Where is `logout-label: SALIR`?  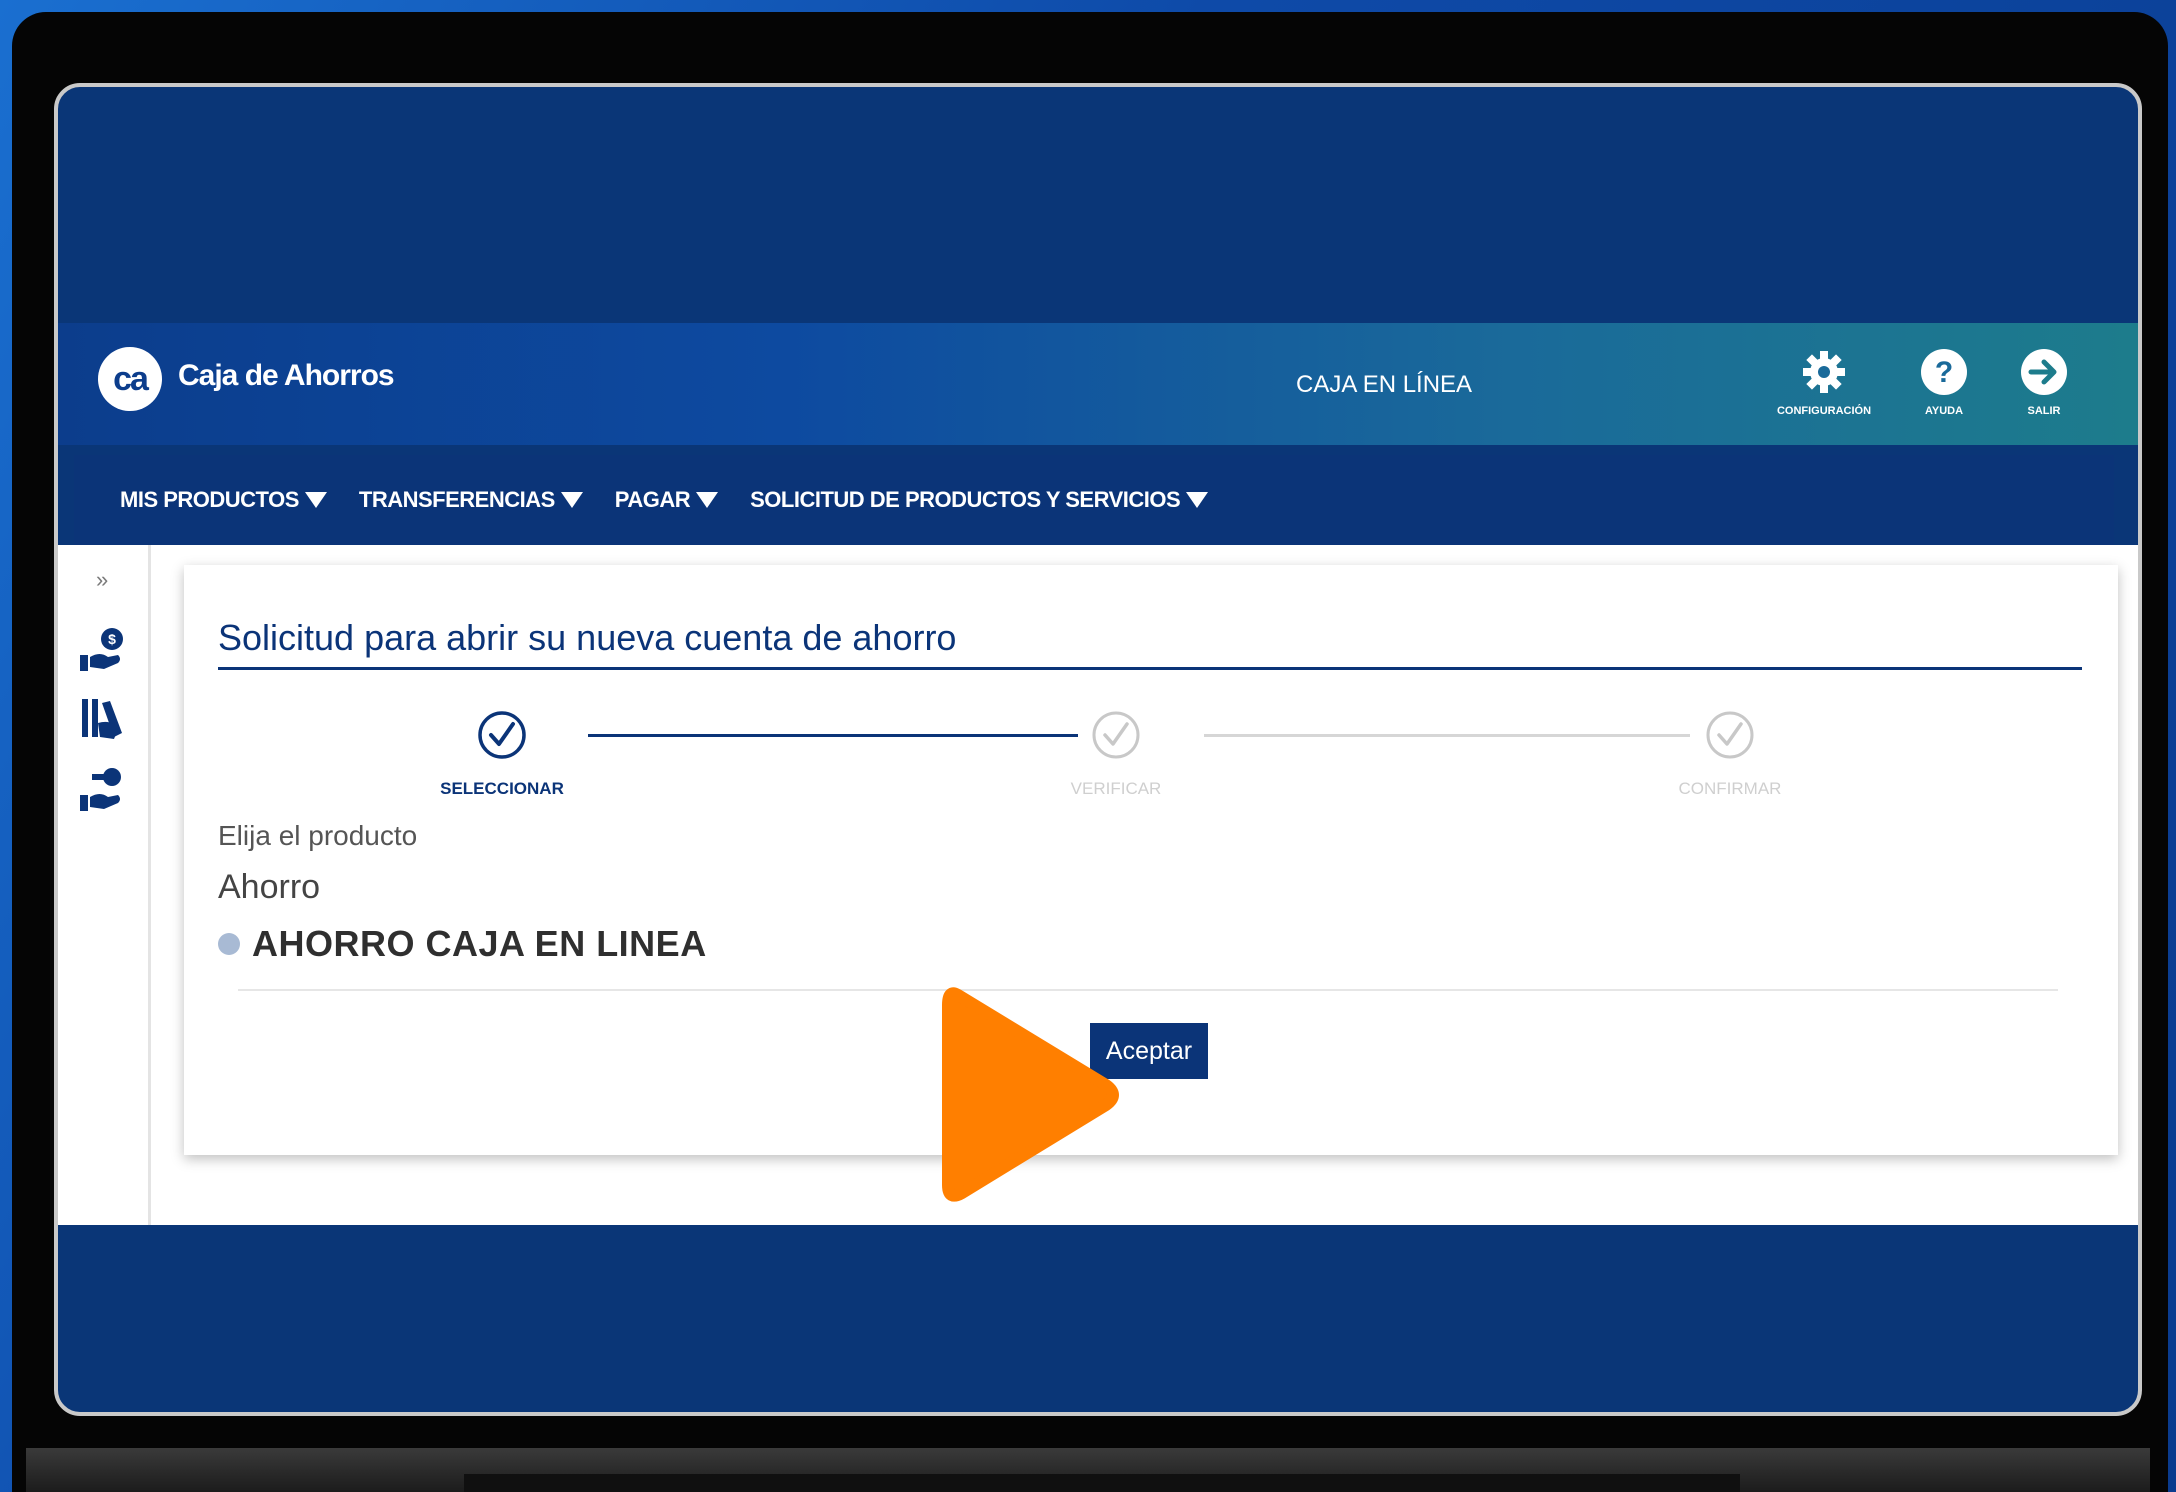 logout-label: SALIR is located at coordinates (2044, 411).